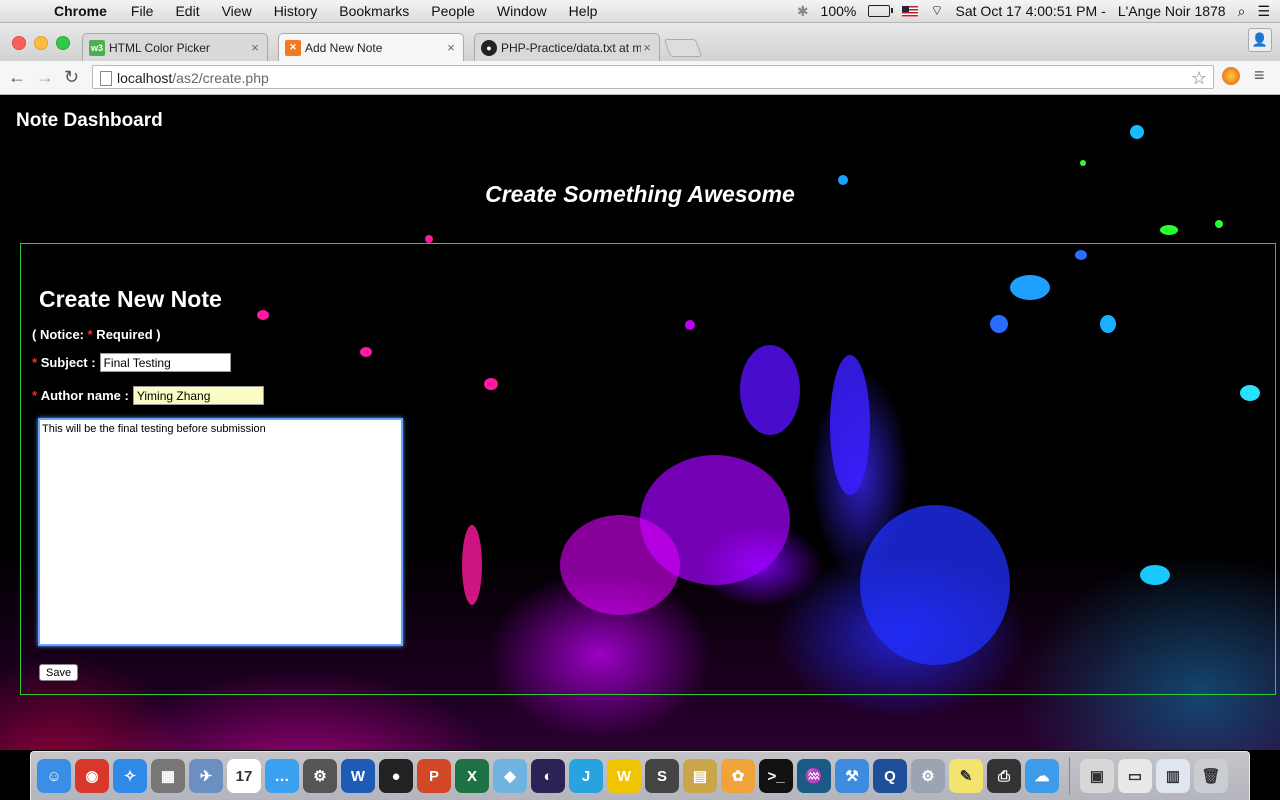 Image resolution: width=1280 pixels, height=800 pixels. What do you see at coordinates (97, 47) in the screenshot?
I see `w3schools-favicon-icon: w3` at bounding box center [97, 47].